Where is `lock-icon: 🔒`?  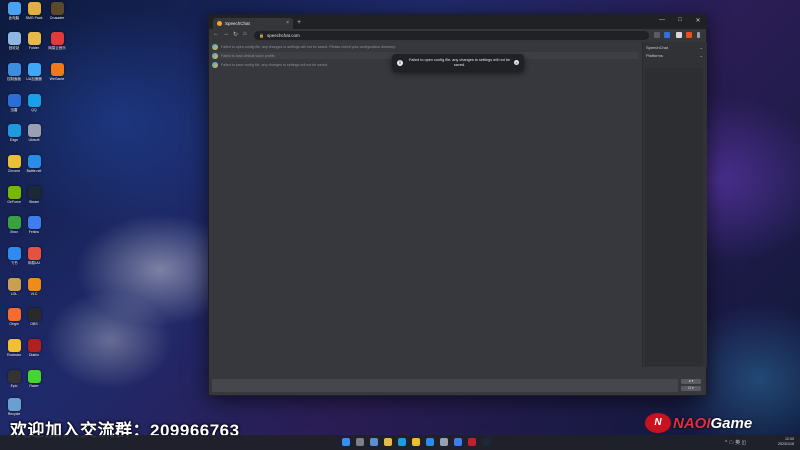
lock-icon: 🔒 is located at coordinates (261, 35).